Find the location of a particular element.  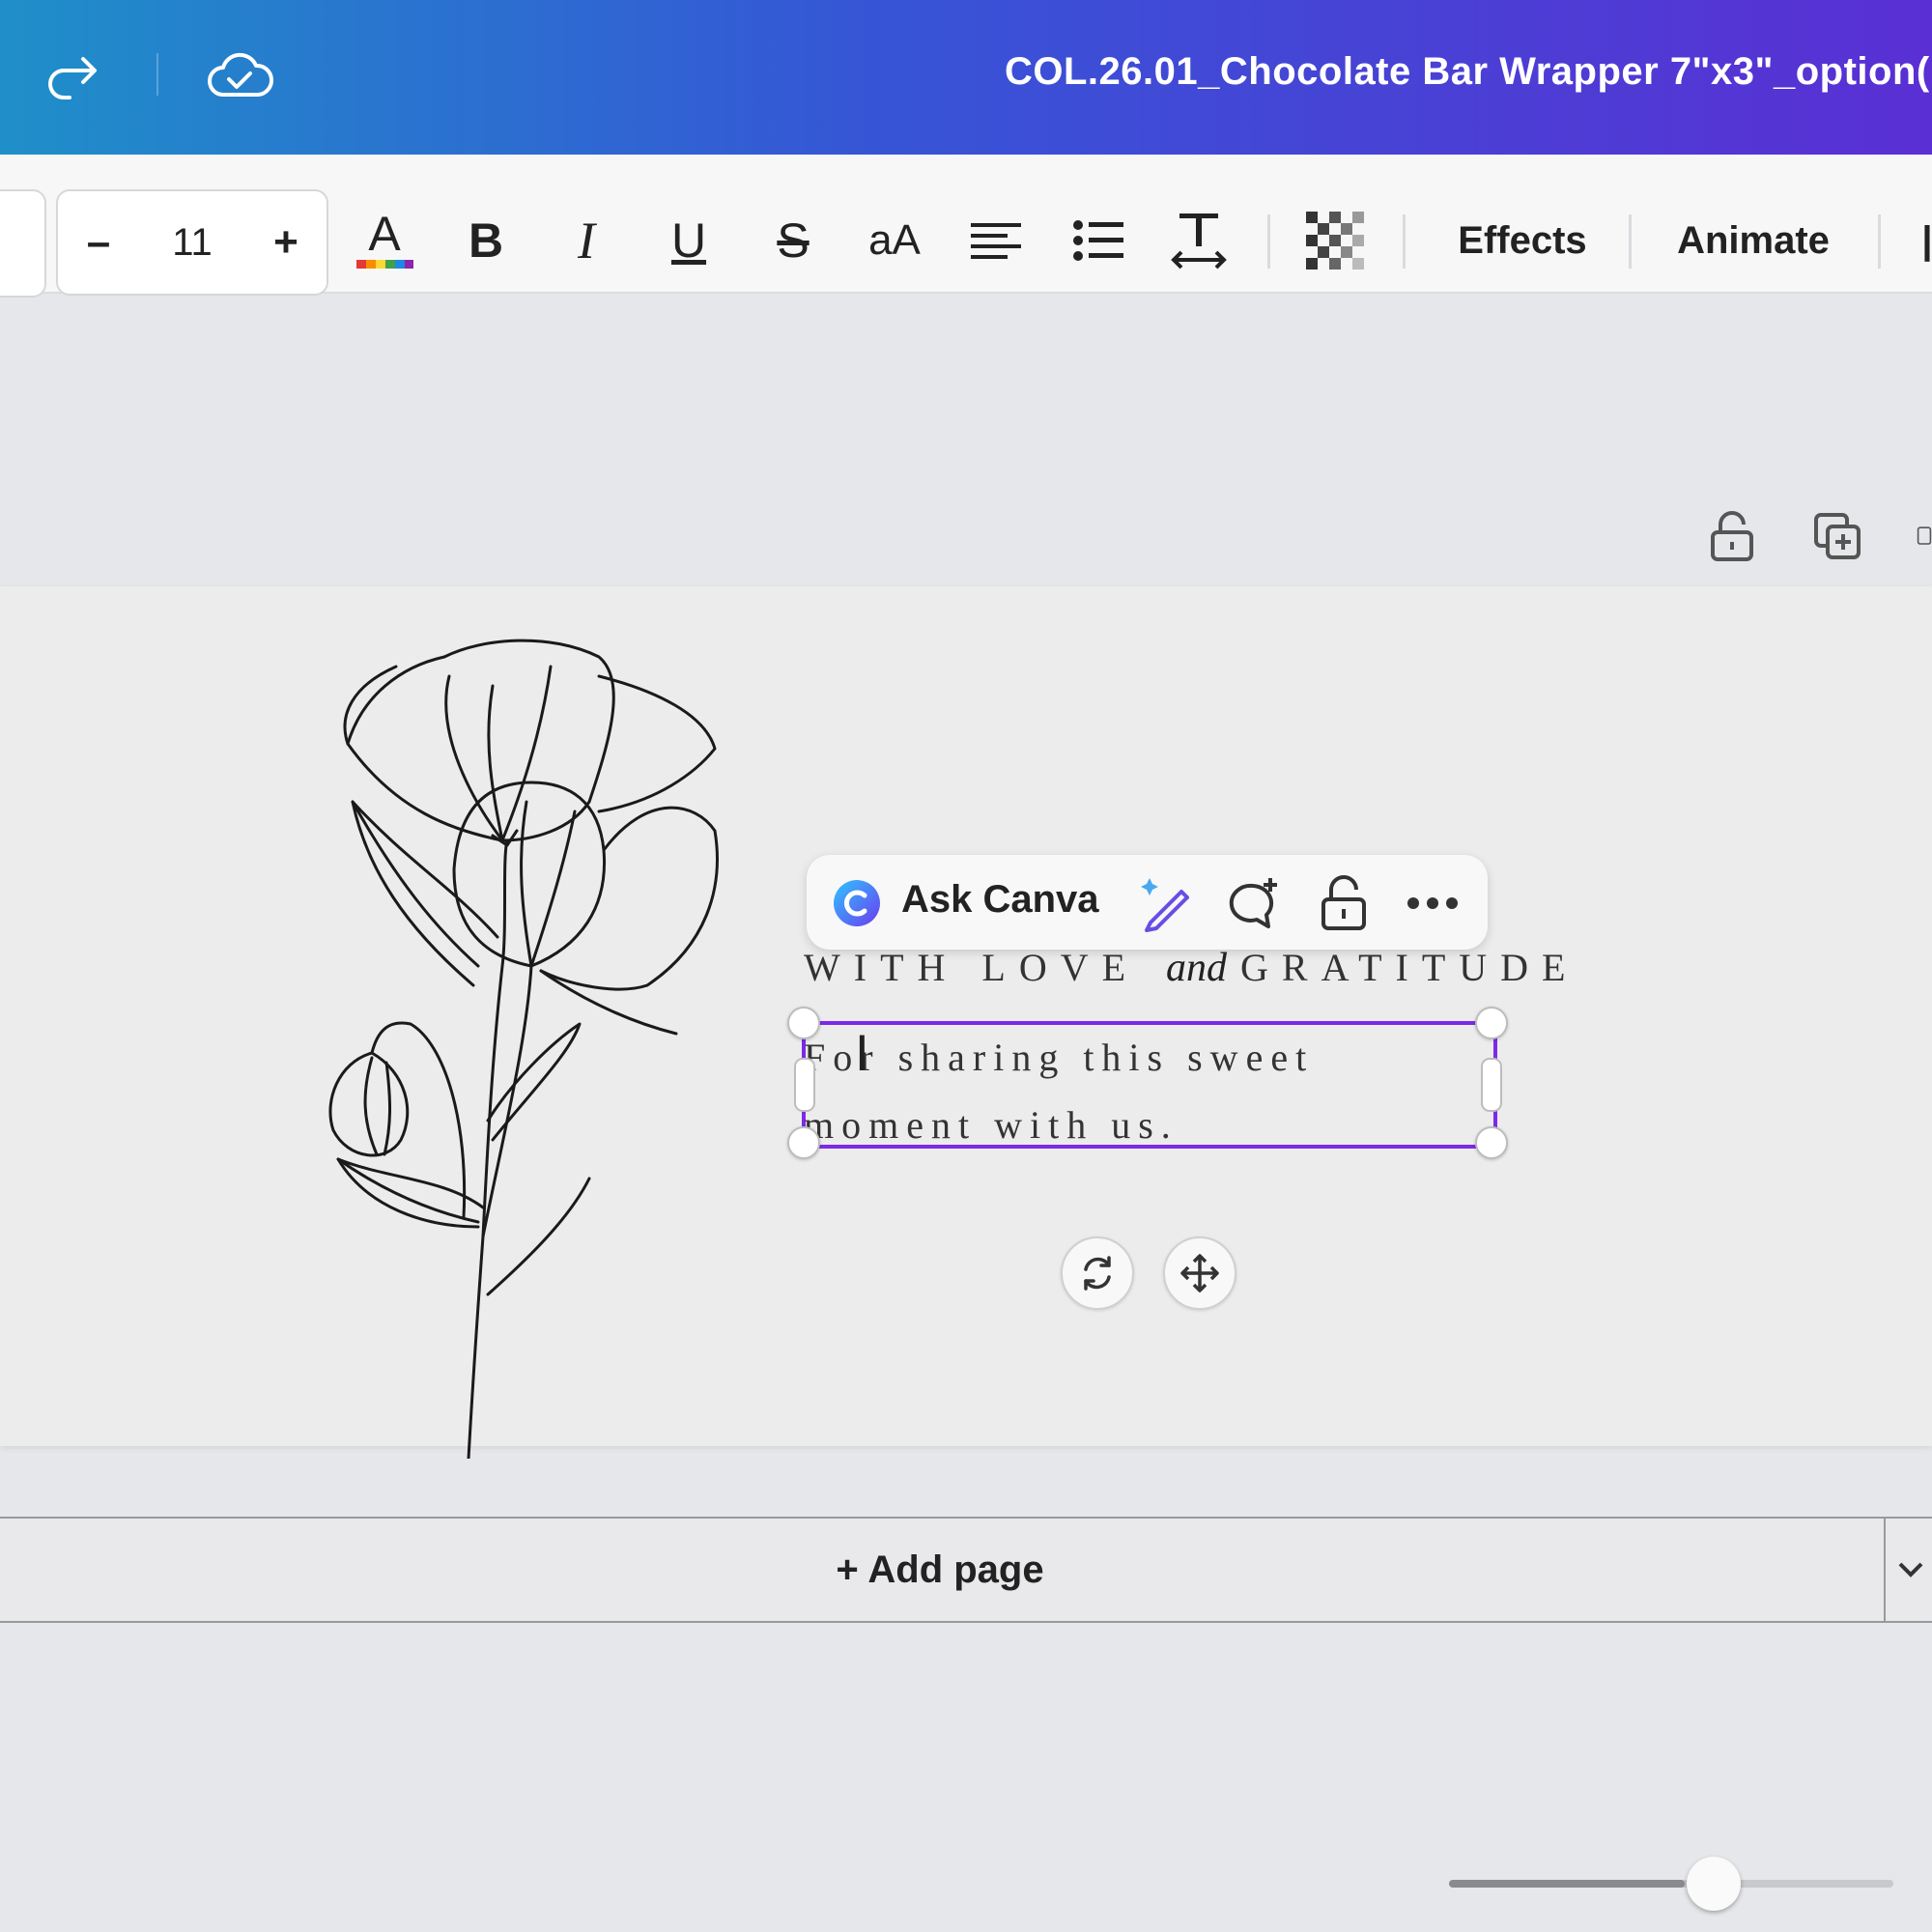

headline-script: and is located at coordinates (1197, 968).